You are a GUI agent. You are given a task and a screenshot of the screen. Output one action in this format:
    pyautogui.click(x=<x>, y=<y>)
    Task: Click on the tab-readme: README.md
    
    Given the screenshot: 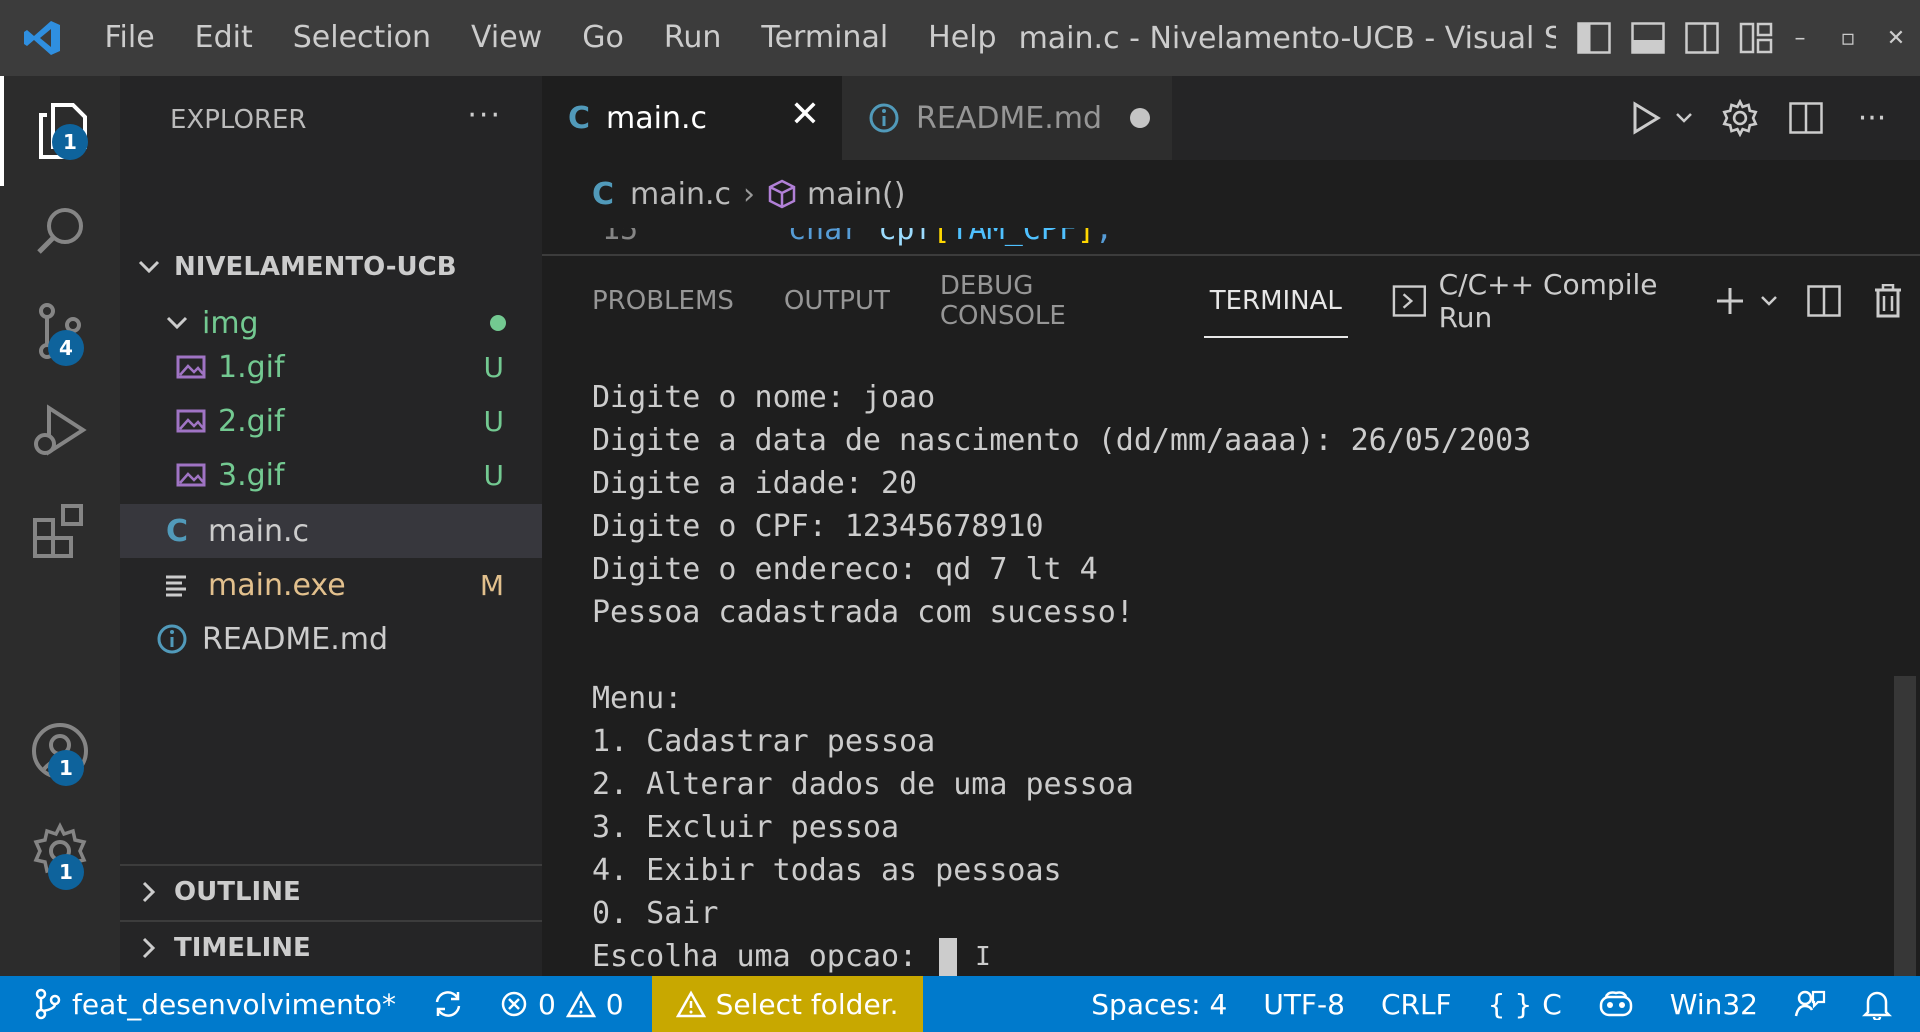 What is the action you would take?
    pyautogui.click(x=1007, y=118)
    